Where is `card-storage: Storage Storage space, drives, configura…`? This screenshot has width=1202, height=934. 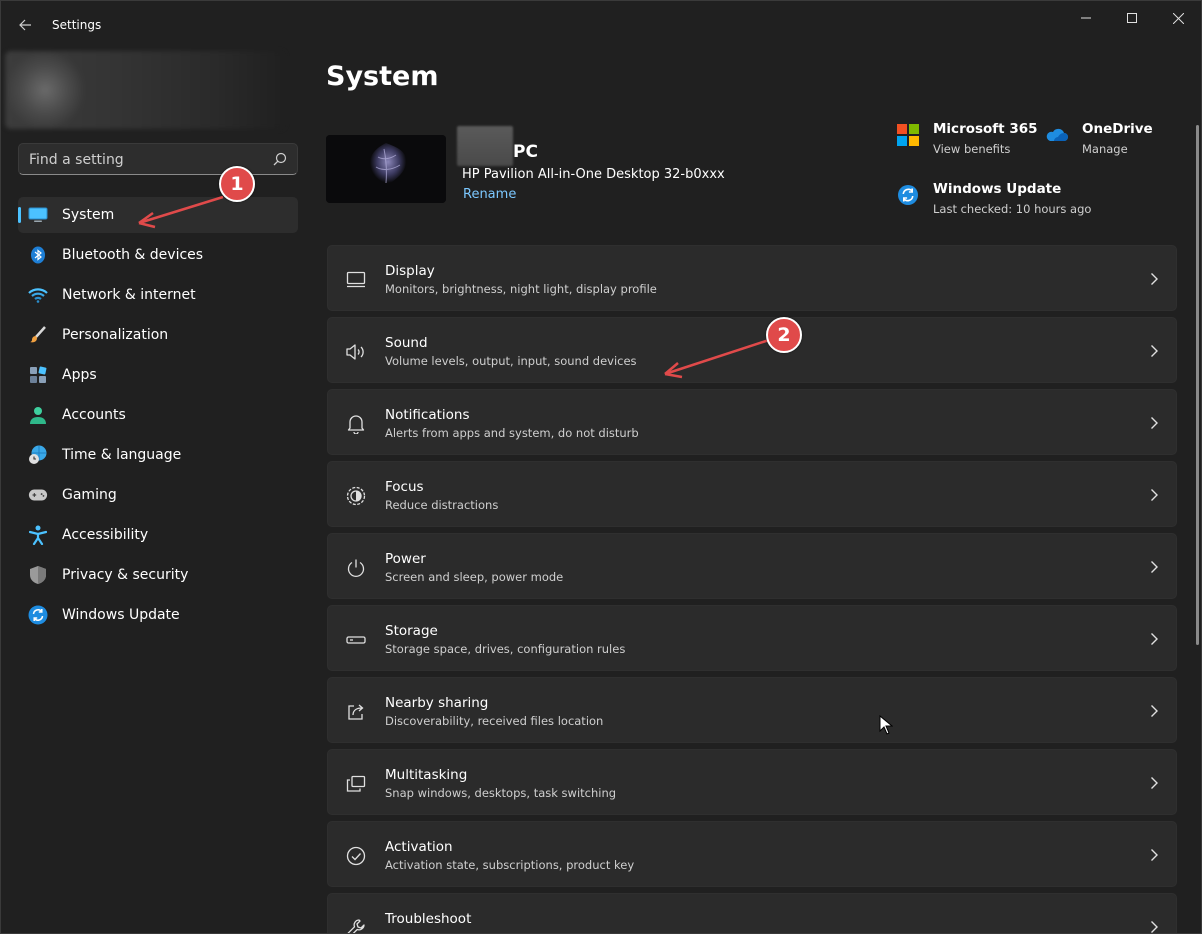 card-storage: Storage Storage space, drives, configura… is located at coordinates (752, 638).